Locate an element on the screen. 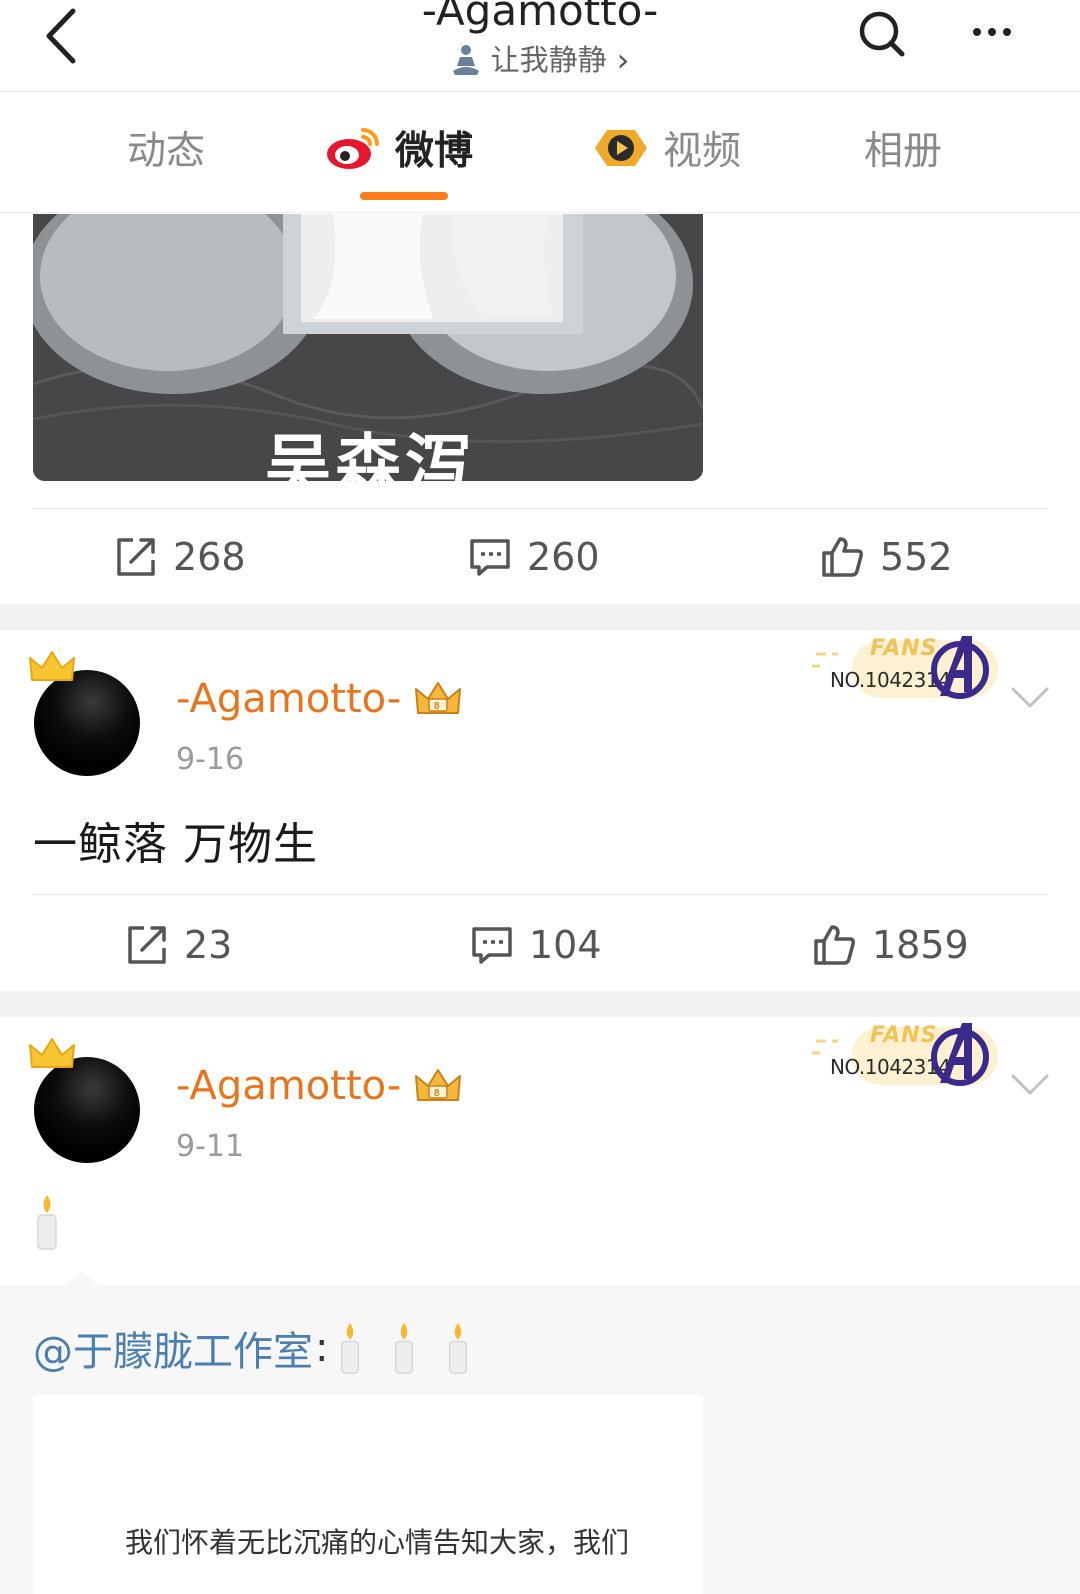 The width and height of the screenshot is (1080, 1594). post-text is located at coordinates (47, 1227).